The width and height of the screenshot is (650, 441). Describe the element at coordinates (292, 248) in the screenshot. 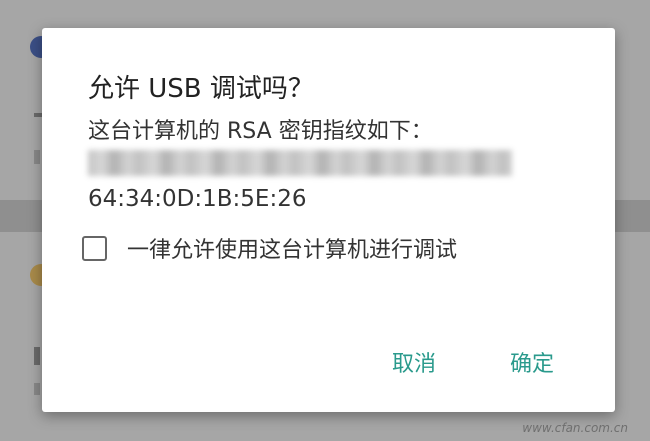

I see `always-allow-label: 一律允许使用这台计算机进行调试` at that location.